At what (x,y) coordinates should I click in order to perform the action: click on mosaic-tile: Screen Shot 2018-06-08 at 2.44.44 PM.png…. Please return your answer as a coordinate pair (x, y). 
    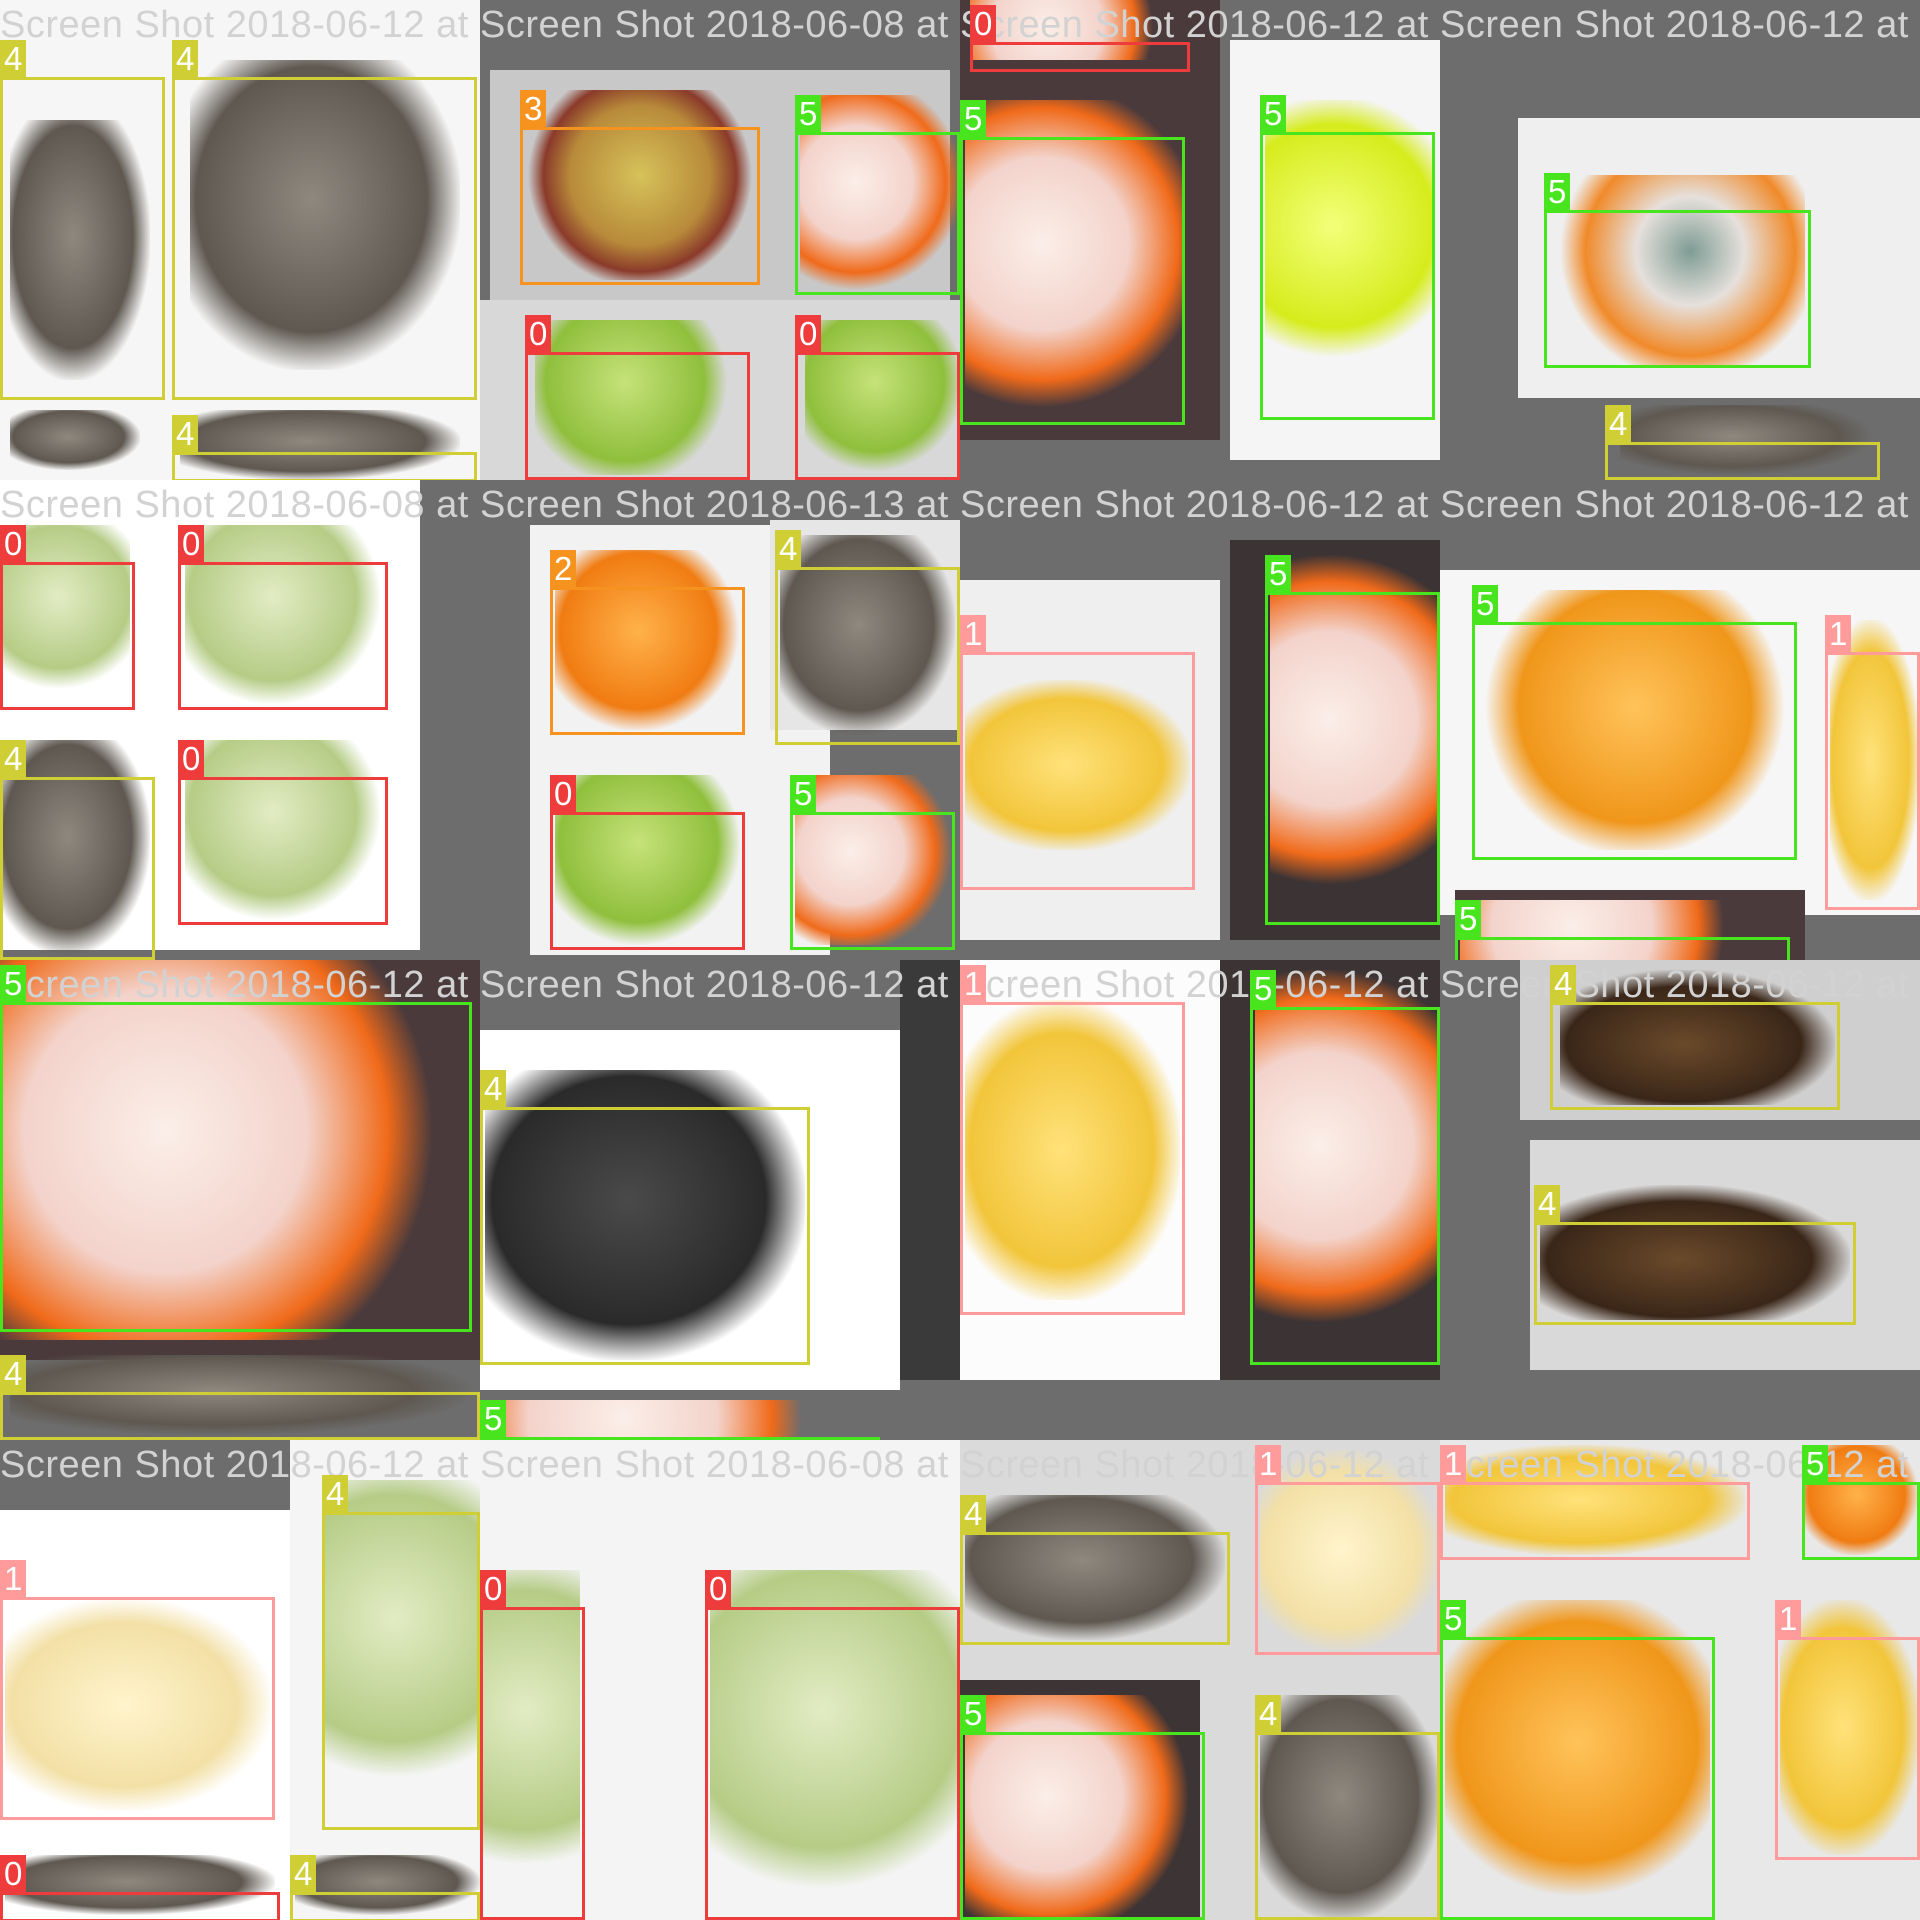
    Looking at the image, I should click on (720, 1680).